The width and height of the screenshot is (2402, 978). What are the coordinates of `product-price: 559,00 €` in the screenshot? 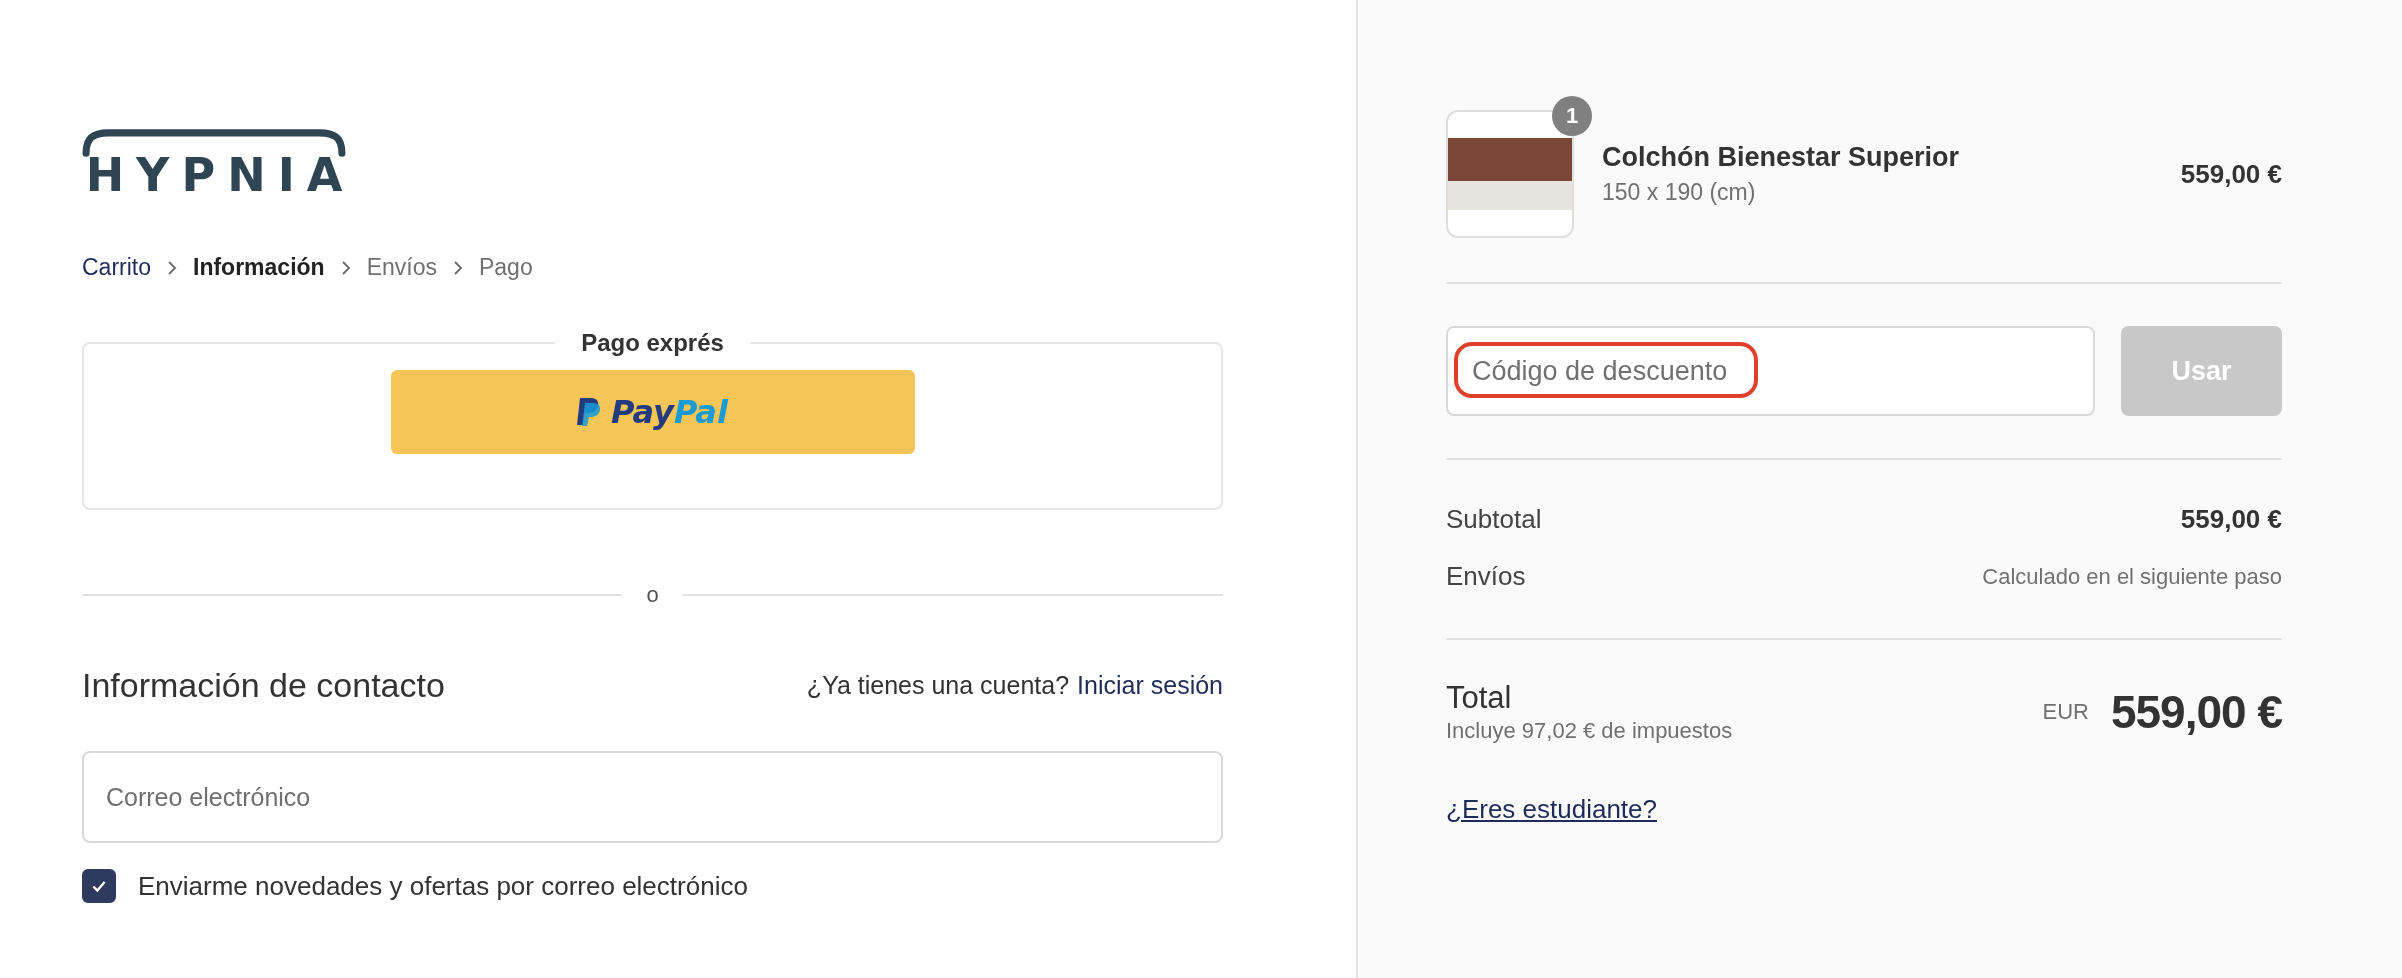 It's located at (2231, 174).